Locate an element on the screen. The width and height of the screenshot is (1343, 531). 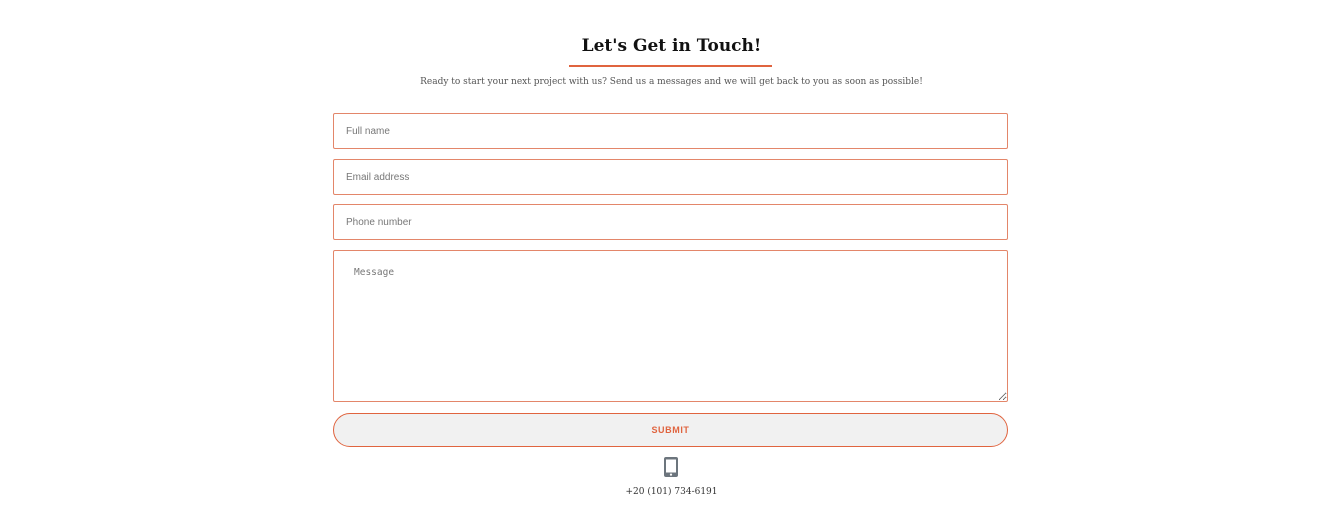
title-underline is located at coordinates (670, 66).